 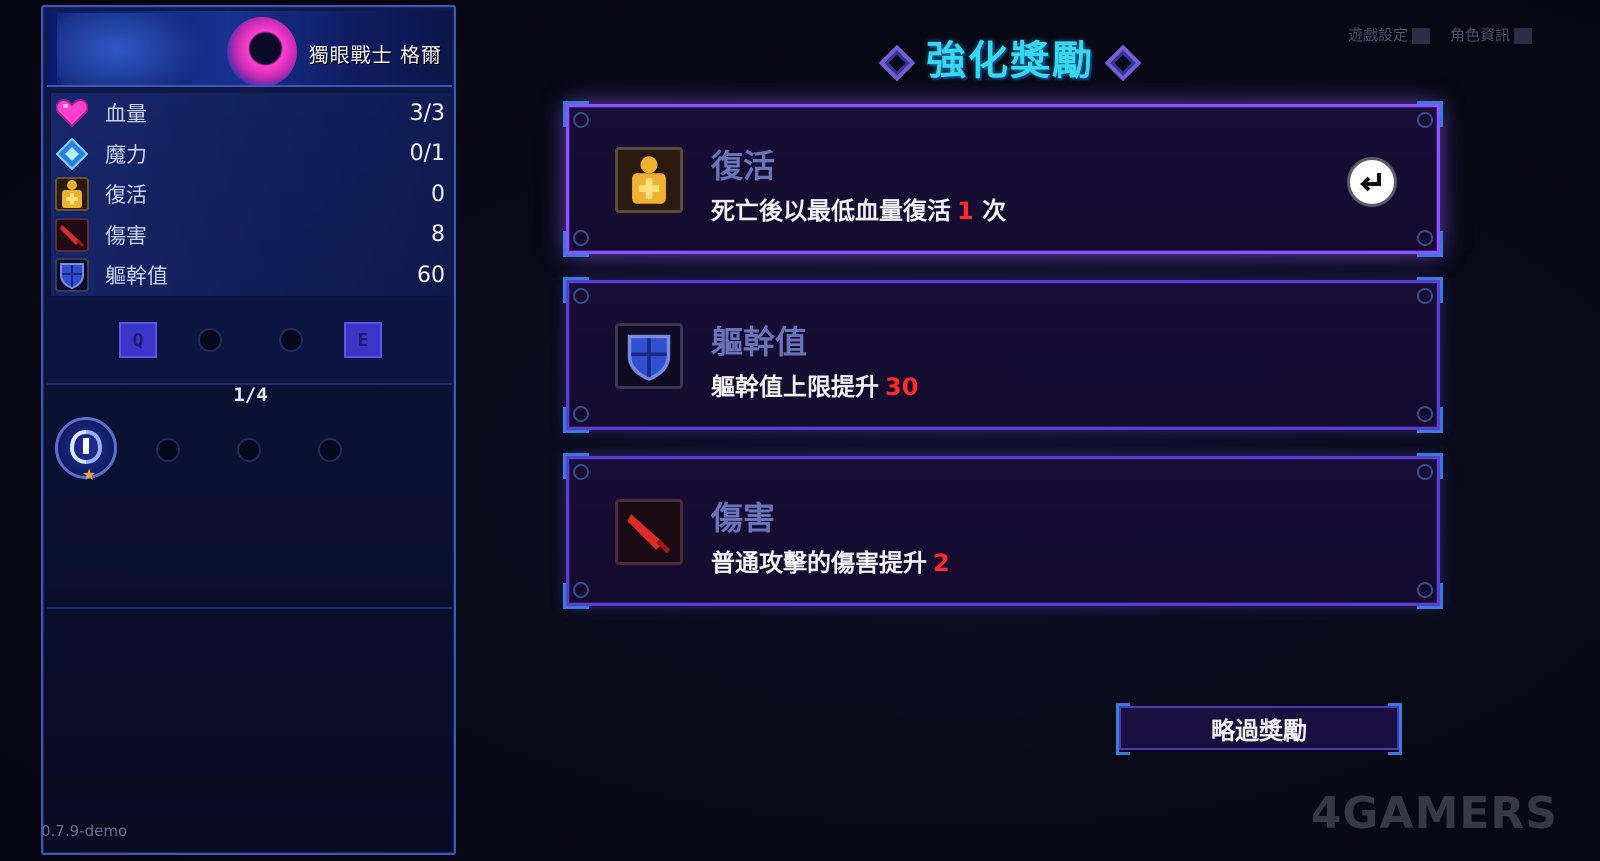 I want to click on character-info-label: 角色資訊, so click(x=1479, y=35).